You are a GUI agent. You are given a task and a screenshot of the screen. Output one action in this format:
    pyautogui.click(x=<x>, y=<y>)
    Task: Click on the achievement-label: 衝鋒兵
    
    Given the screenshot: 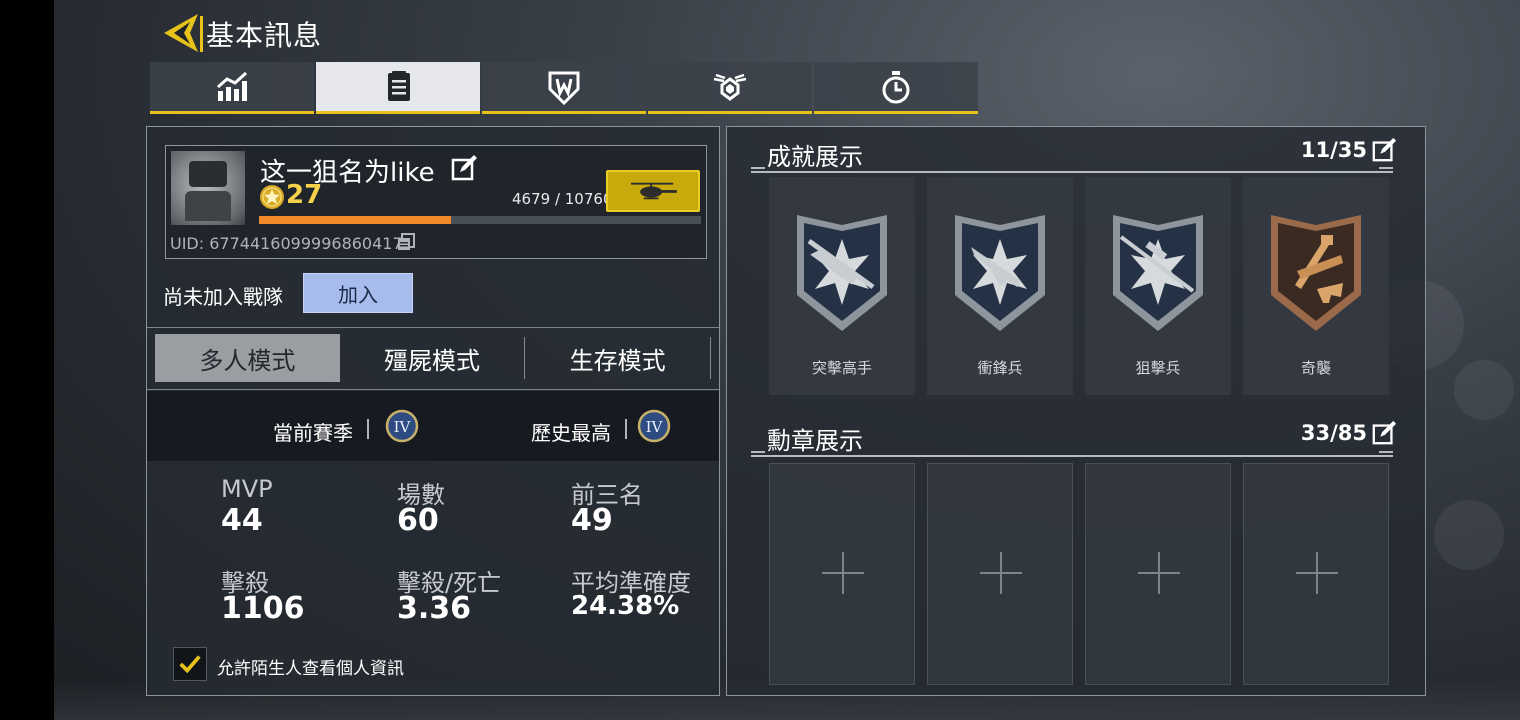 What is the action you would take?
    pyautogui.click(x=1000, y=368)
    